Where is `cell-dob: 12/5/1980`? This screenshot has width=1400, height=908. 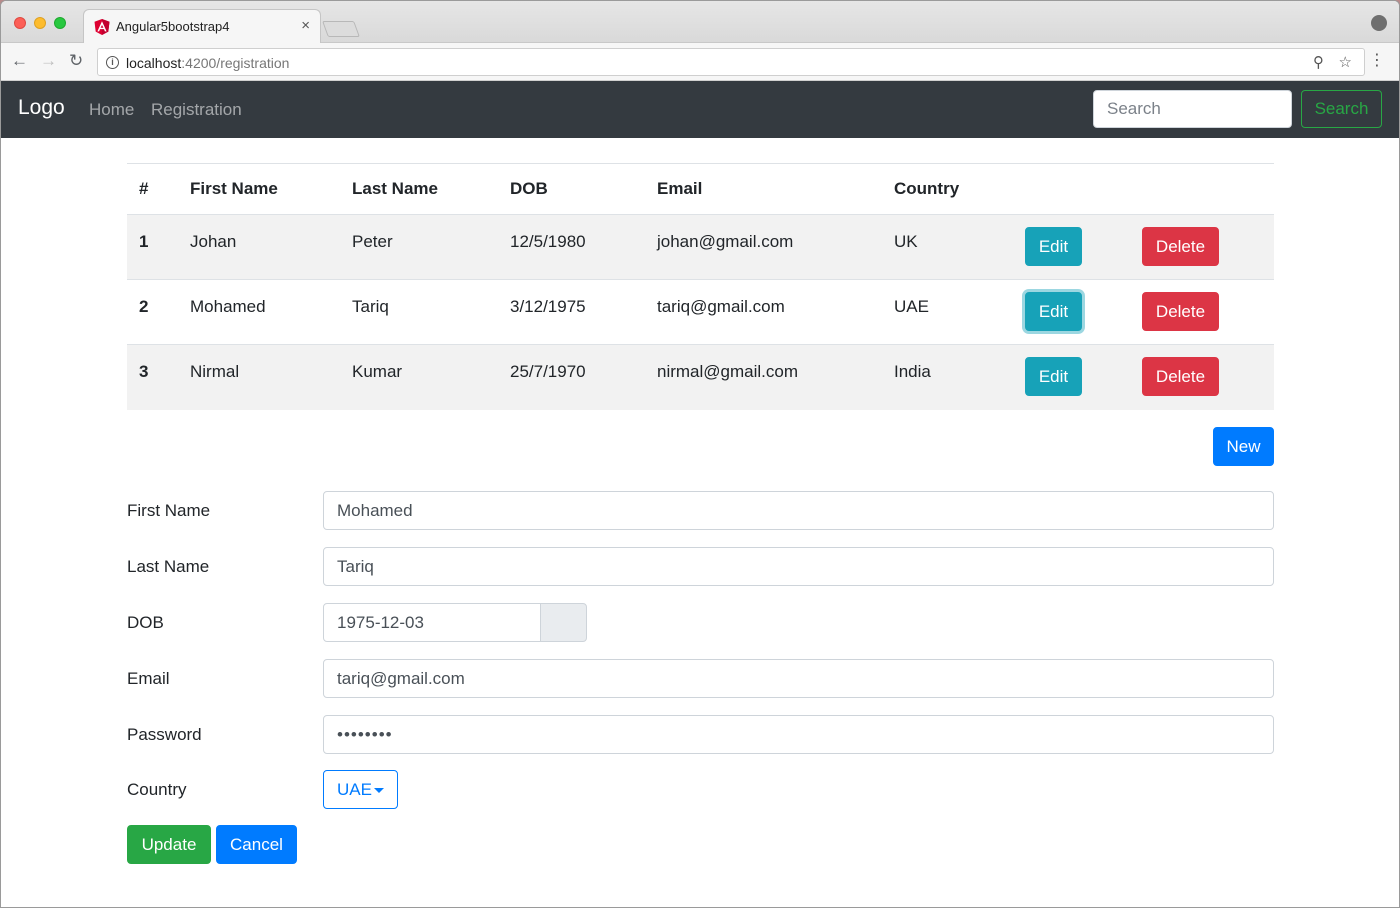 cell-dob: 12/5/1980 is located at coordinates (548, 241).